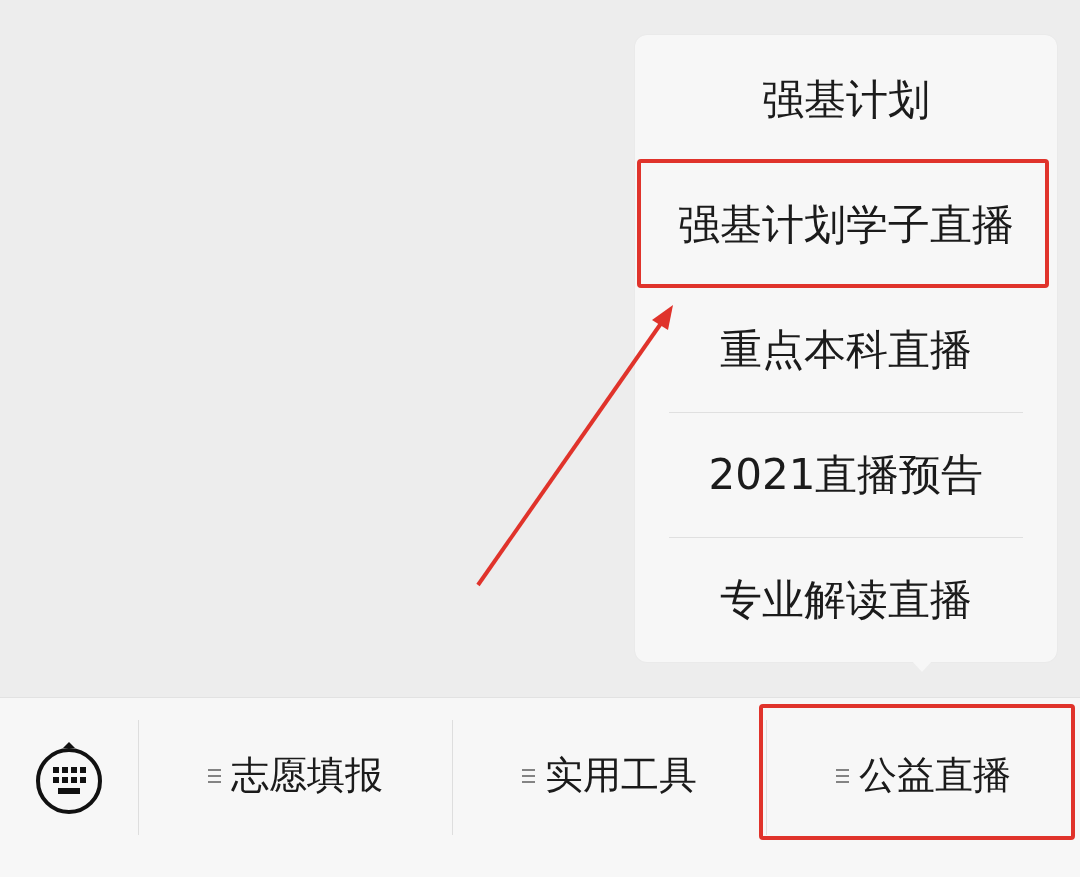 Image resolution: width=1080 pixels, height=877 pixels. Describe the element at coordinates (923, 787) in the screenshot. I see `menu-bar-item: 公益直播` at that location.